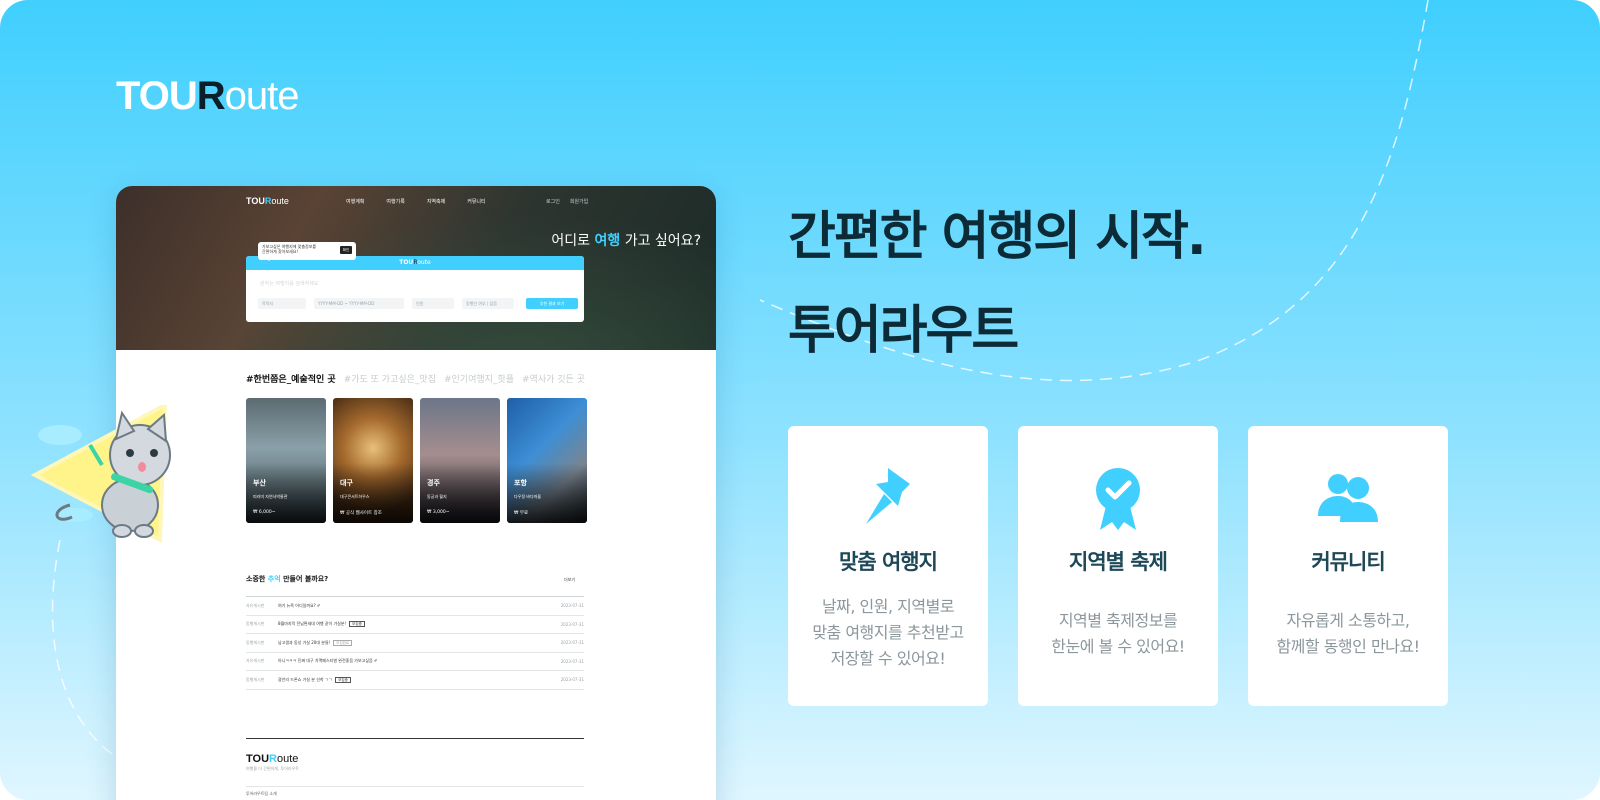 The width and height of the screenshot is (1600, 800). What do you see at coordinates (569, 580) in the screenshot?
I see `board-more-link: 더보기` at bounding box center [569, 580].